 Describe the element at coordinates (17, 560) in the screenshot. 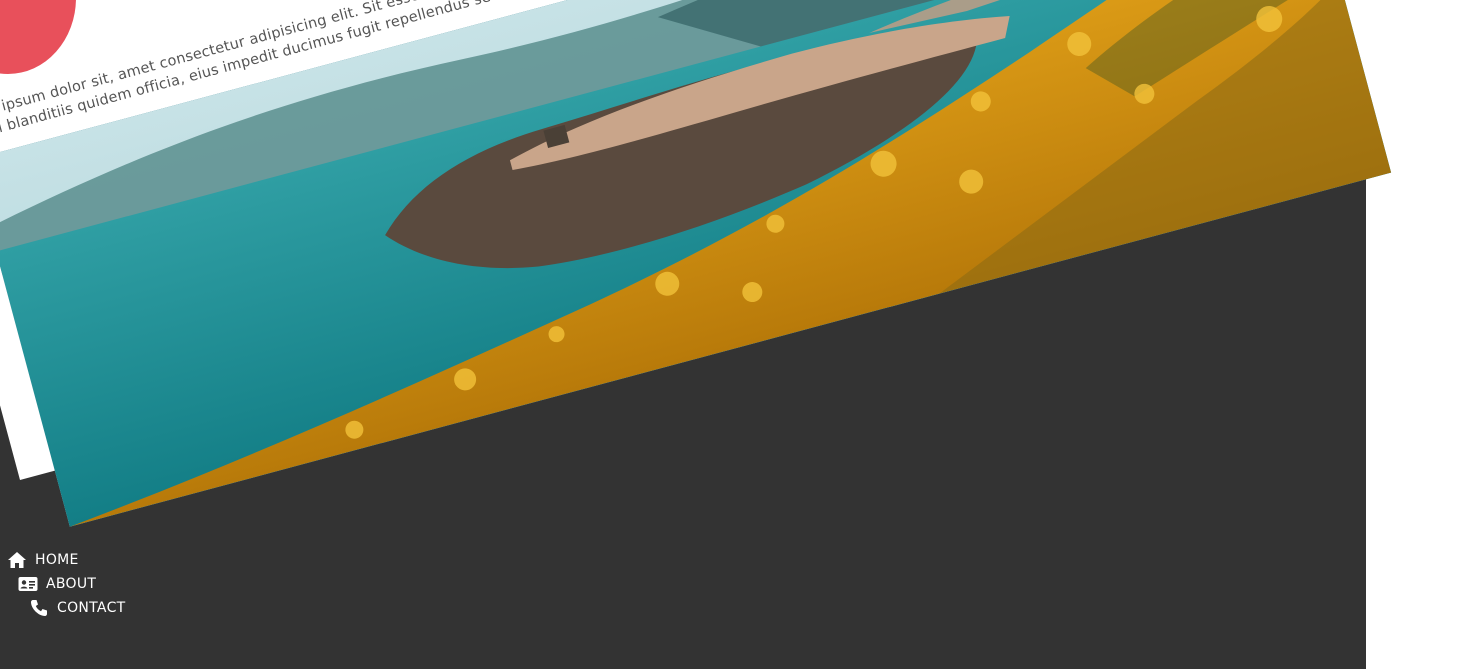

I see `home-icon` at that location.